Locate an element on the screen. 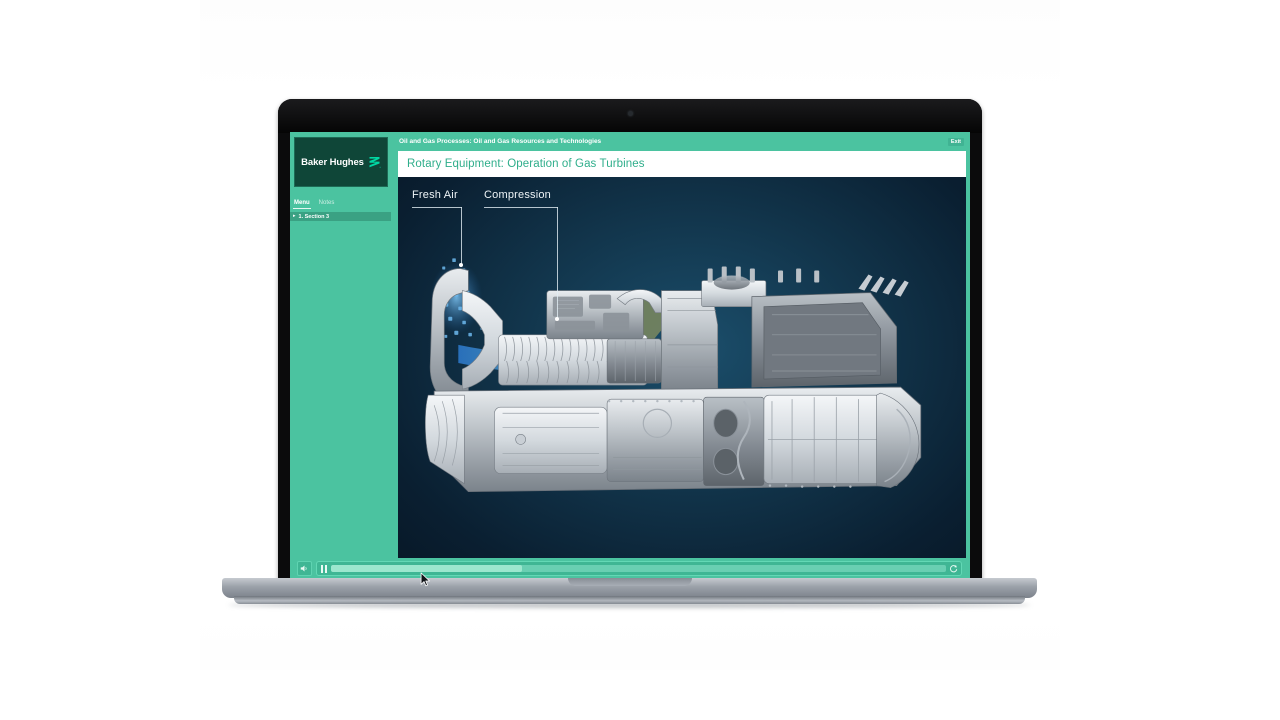  replay-icon is located at coordinates (953, 568).